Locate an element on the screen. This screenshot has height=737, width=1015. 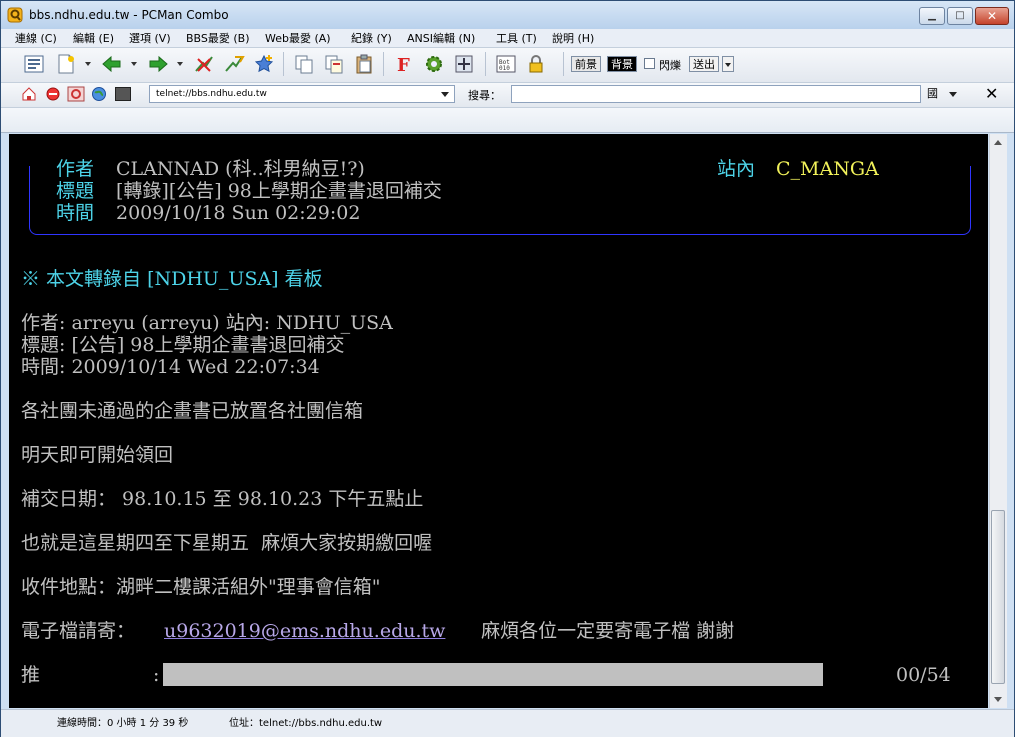
settings-gear-icon is located at coordinates (434, 64).